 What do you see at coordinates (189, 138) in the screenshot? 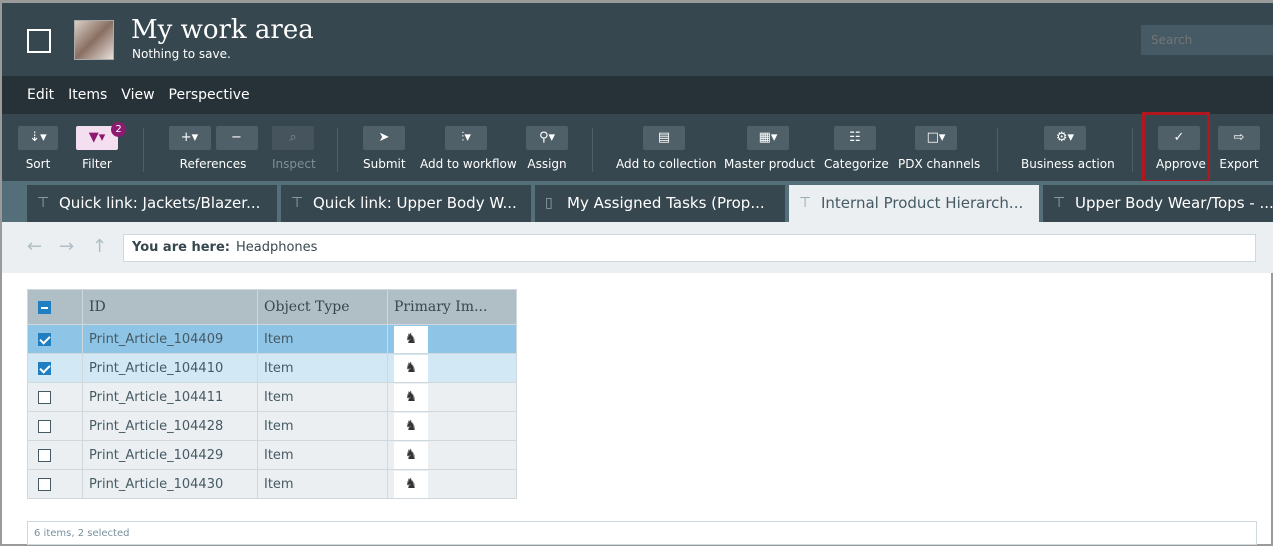
I see `add-reference-icon: +▾` at bounding box center [189, 138].